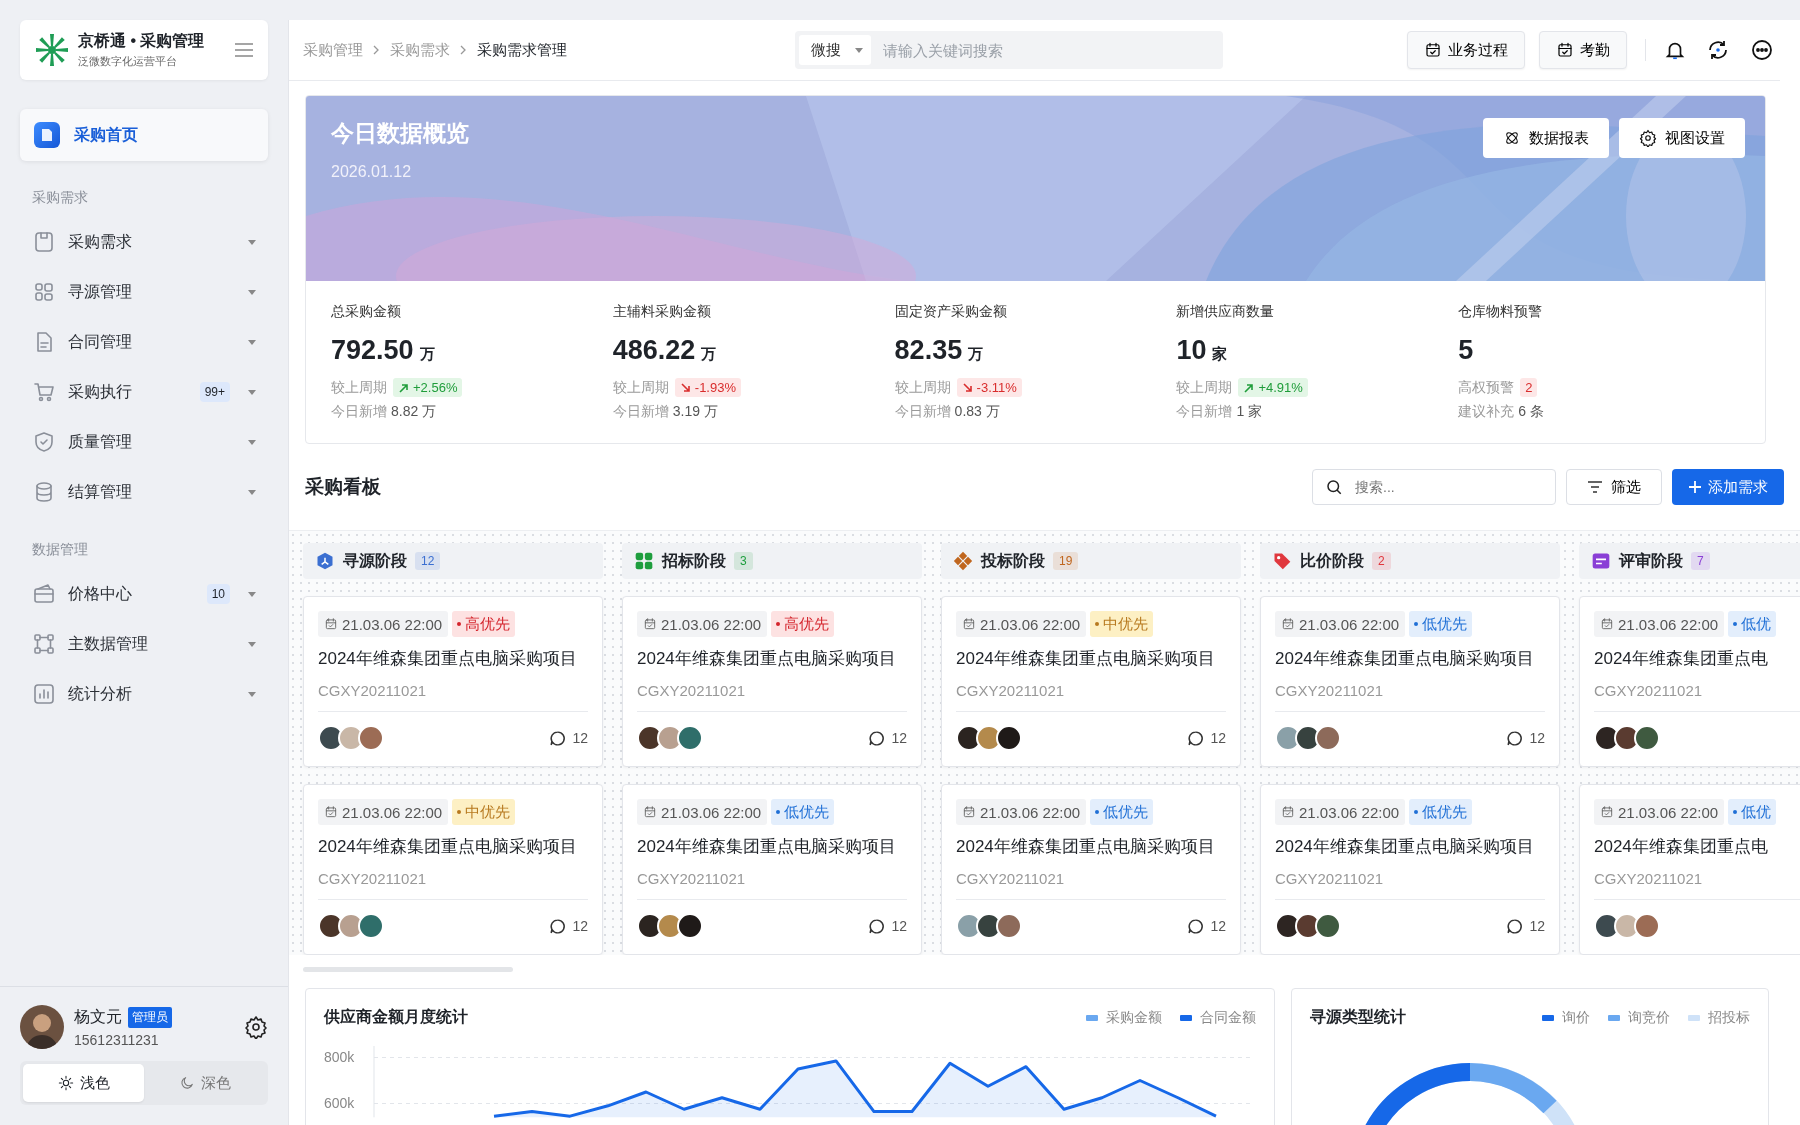 This screenshot has height=1125, width=1800. I want to click on theme-toggle: 浅色, so click(83, 1083).